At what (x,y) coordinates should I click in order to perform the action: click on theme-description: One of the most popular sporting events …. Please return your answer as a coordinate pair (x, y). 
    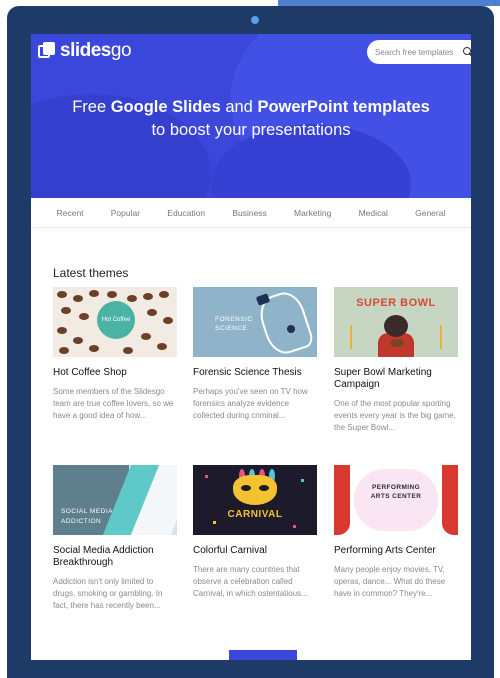
    Looking at the image, I should click on (395, 415).